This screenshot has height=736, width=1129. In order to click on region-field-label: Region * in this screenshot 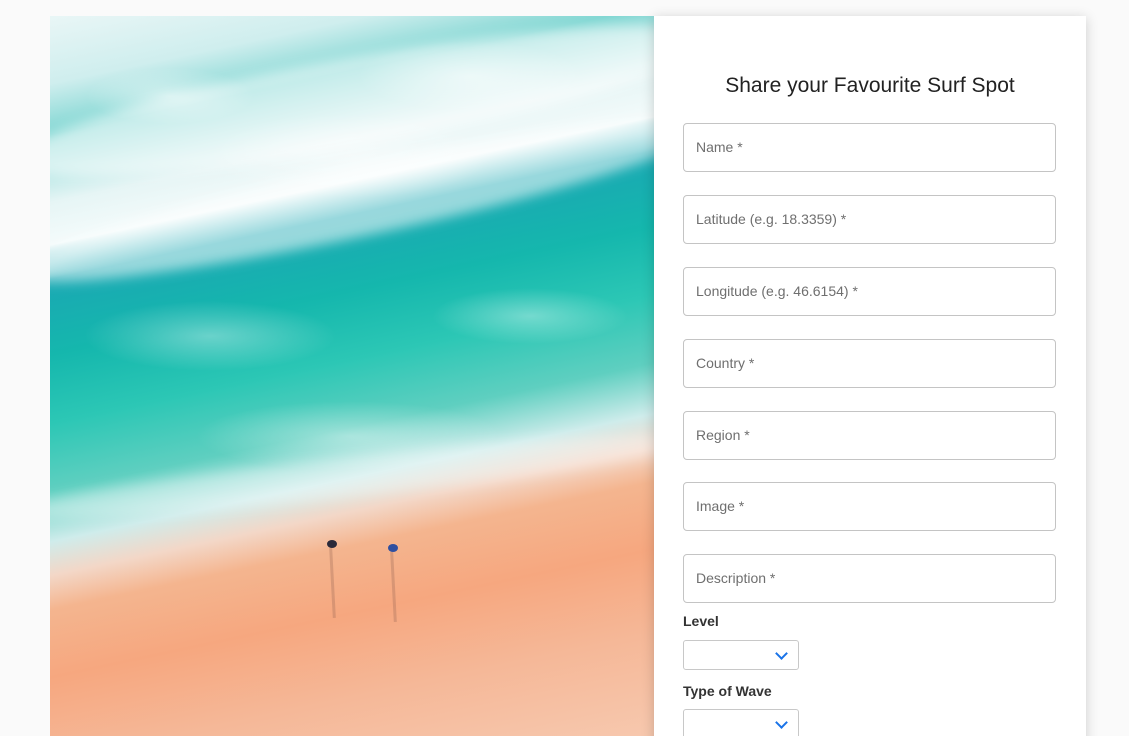, I will do `click(723, 435)`.